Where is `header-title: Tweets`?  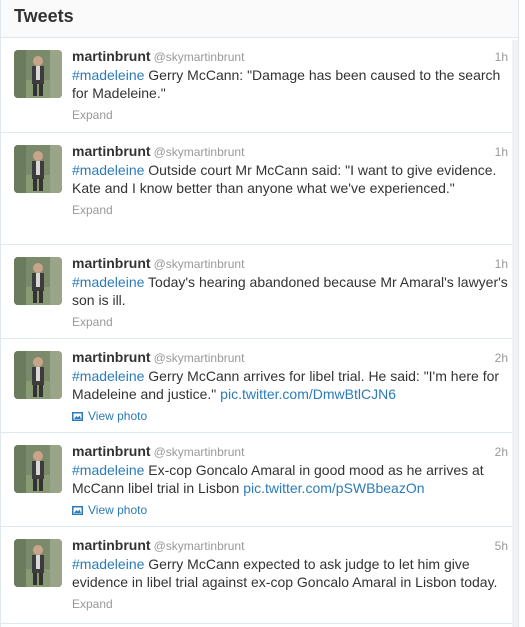
header-title: Tweets is located at coordinates (44, 16).